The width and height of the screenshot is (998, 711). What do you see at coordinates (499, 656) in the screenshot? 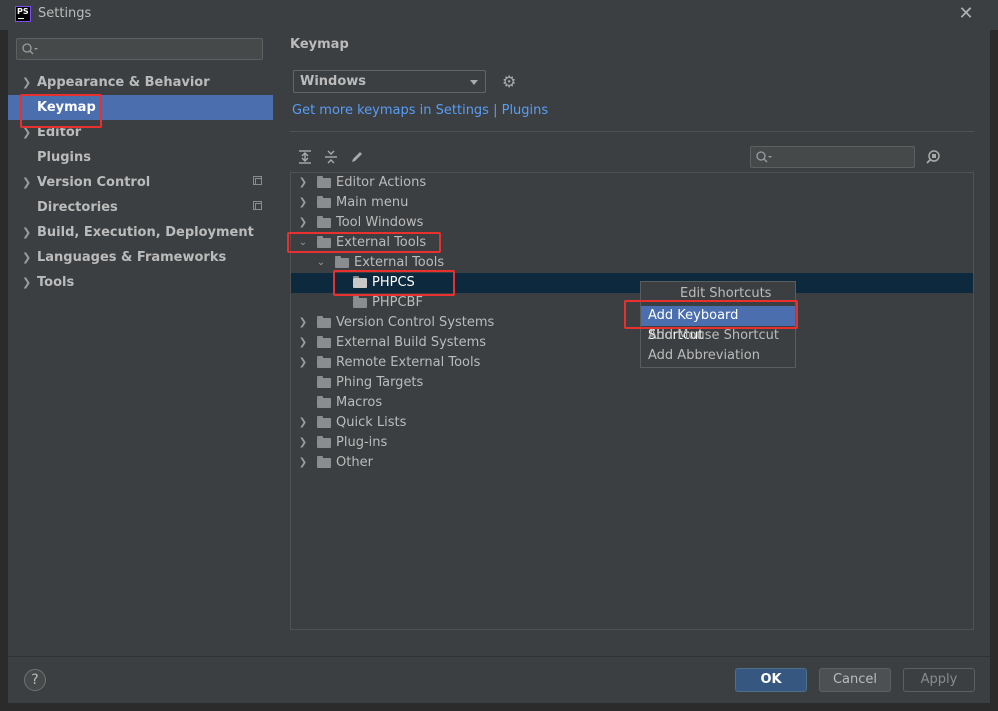
I see `footer-divider` at bounding box center [499, 656].